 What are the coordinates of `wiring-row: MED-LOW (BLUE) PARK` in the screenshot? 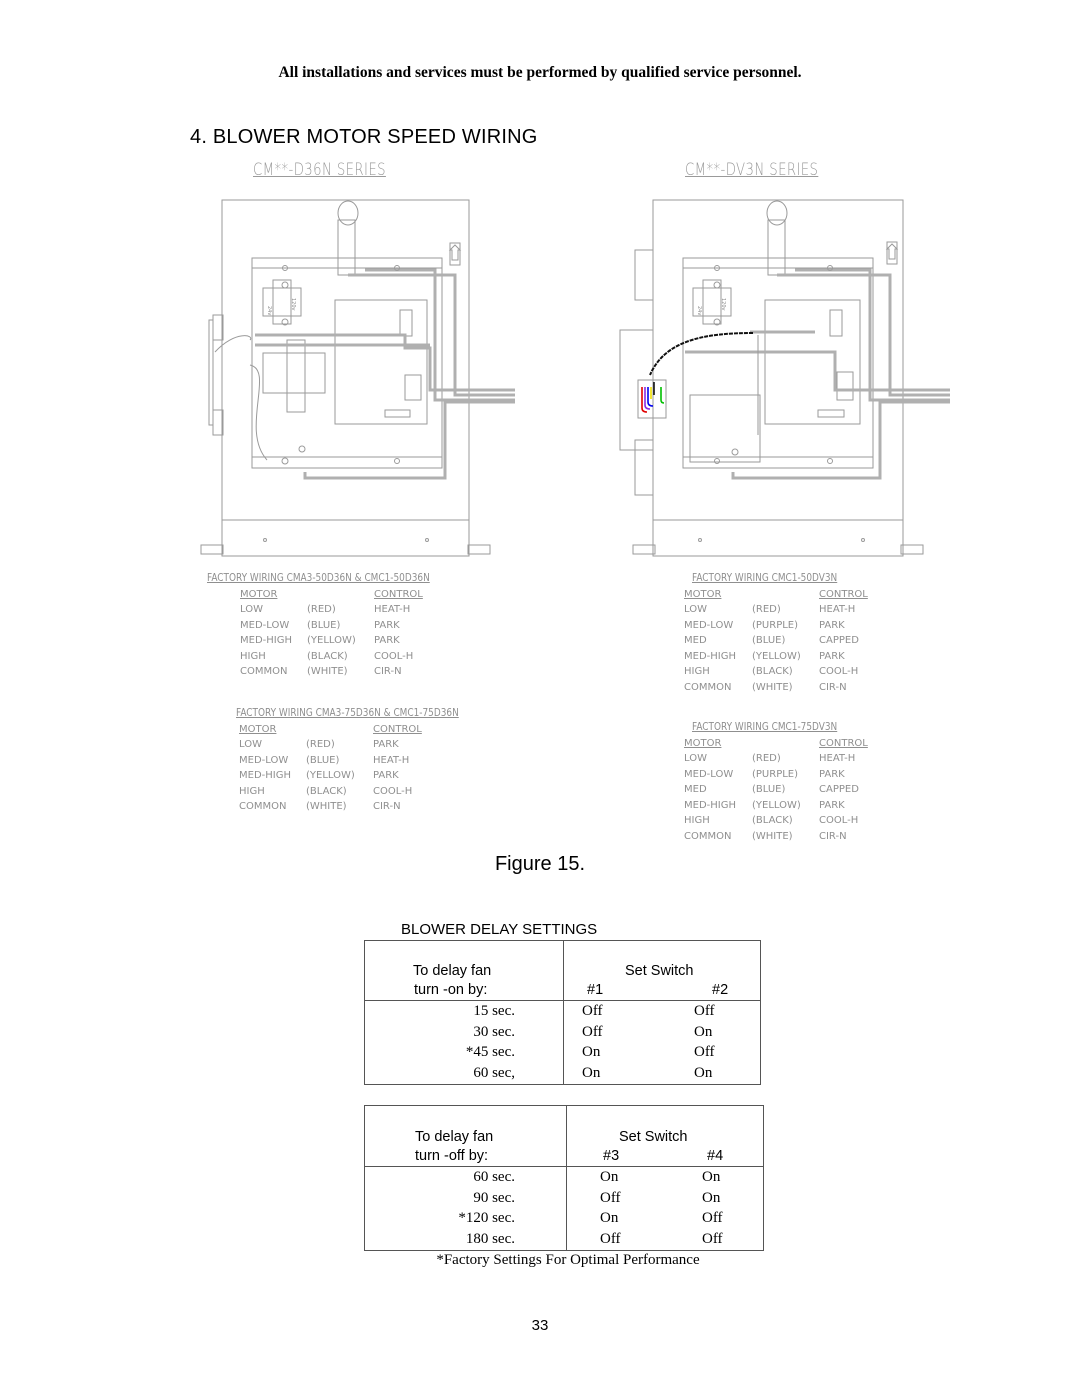 It's located at (331, 626).